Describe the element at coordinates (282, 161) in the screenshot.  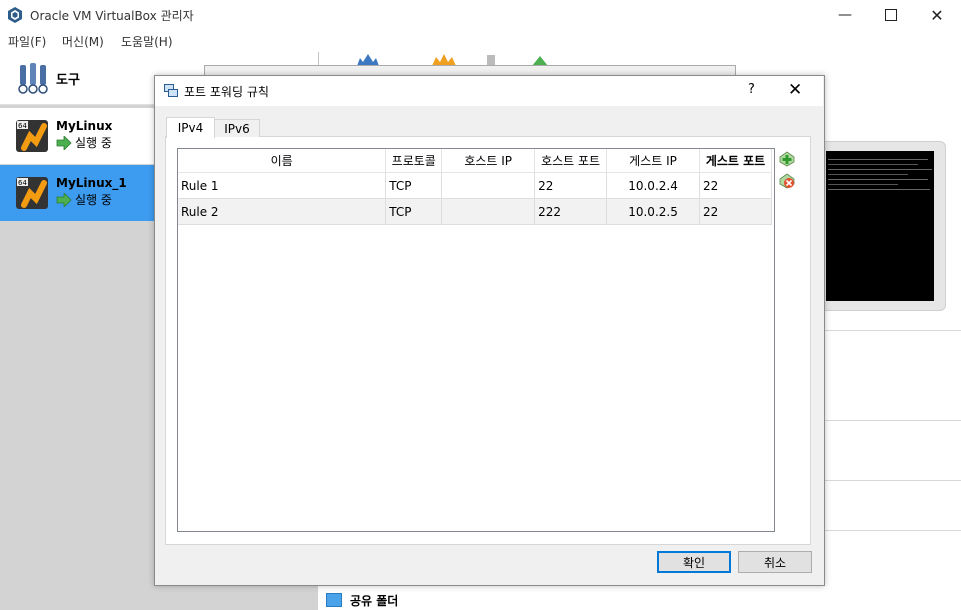
I see `column-header-name: 이름` at that location.